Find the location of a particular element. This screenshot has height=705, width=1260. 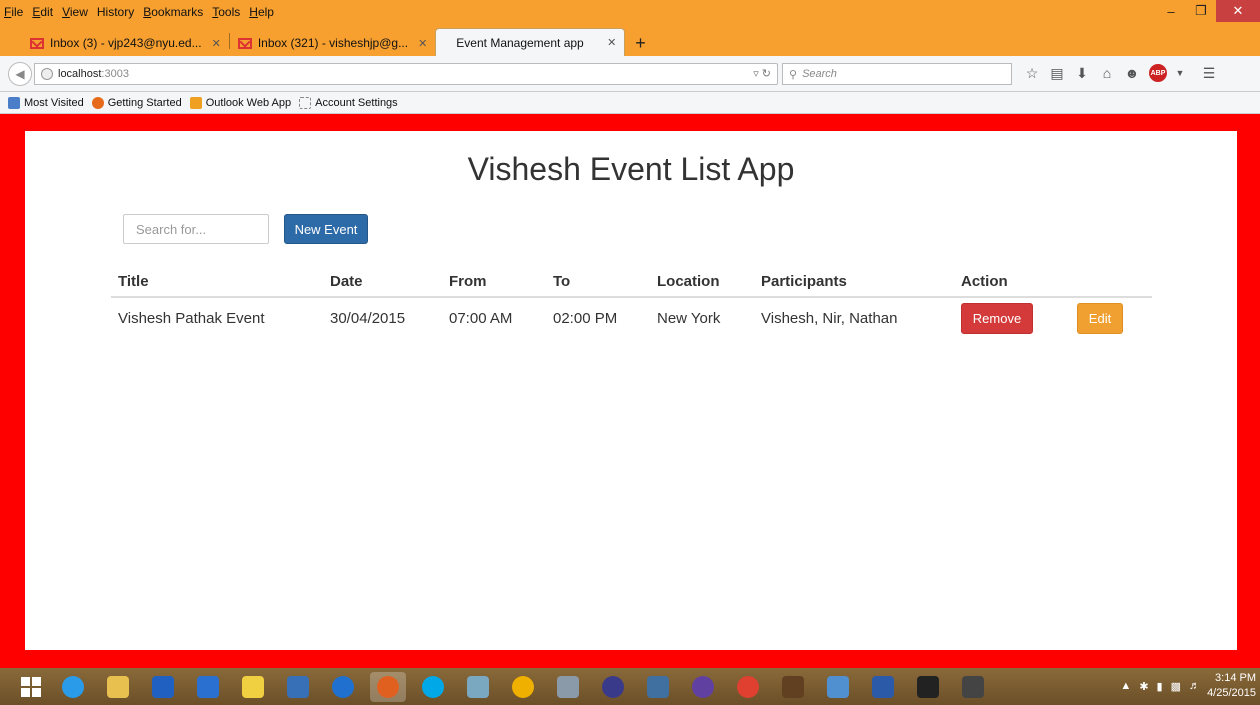

tab-inbox-nyu: Inbox (3) - vjp243@nyu.ed... ✕ is located at coordinates (125, 43).